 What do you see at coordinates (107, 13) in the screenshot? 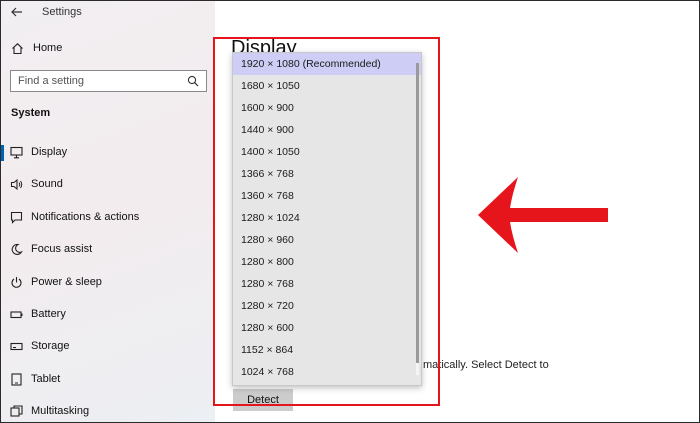
I see `title-bar: Settings` at bounding box center [107, 13].